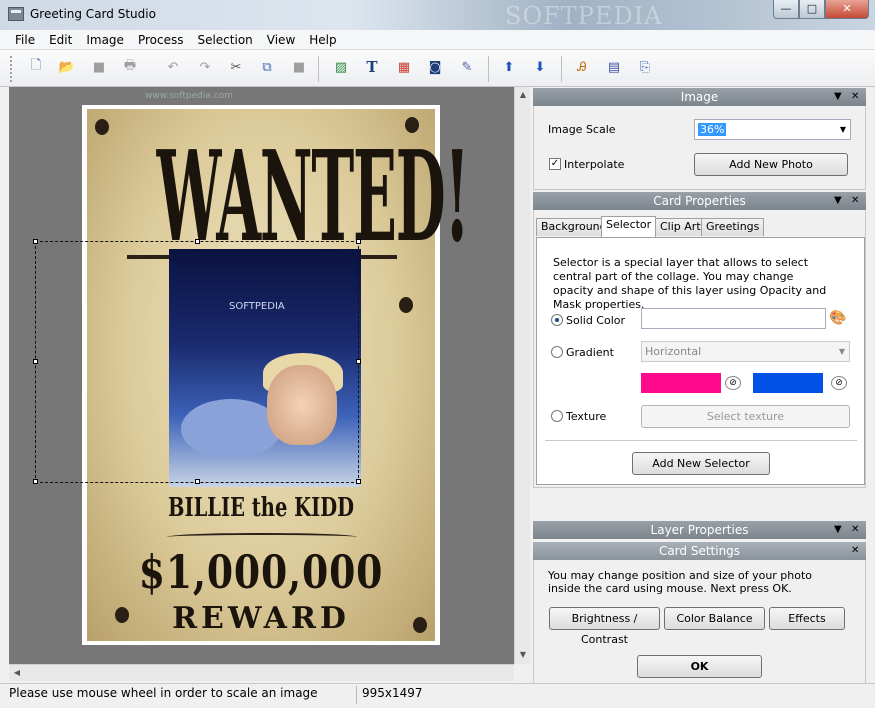 The height and width of the screenshot is (708, 875). I want to click on effects-wand-icon: ✎, so click(467, 67).